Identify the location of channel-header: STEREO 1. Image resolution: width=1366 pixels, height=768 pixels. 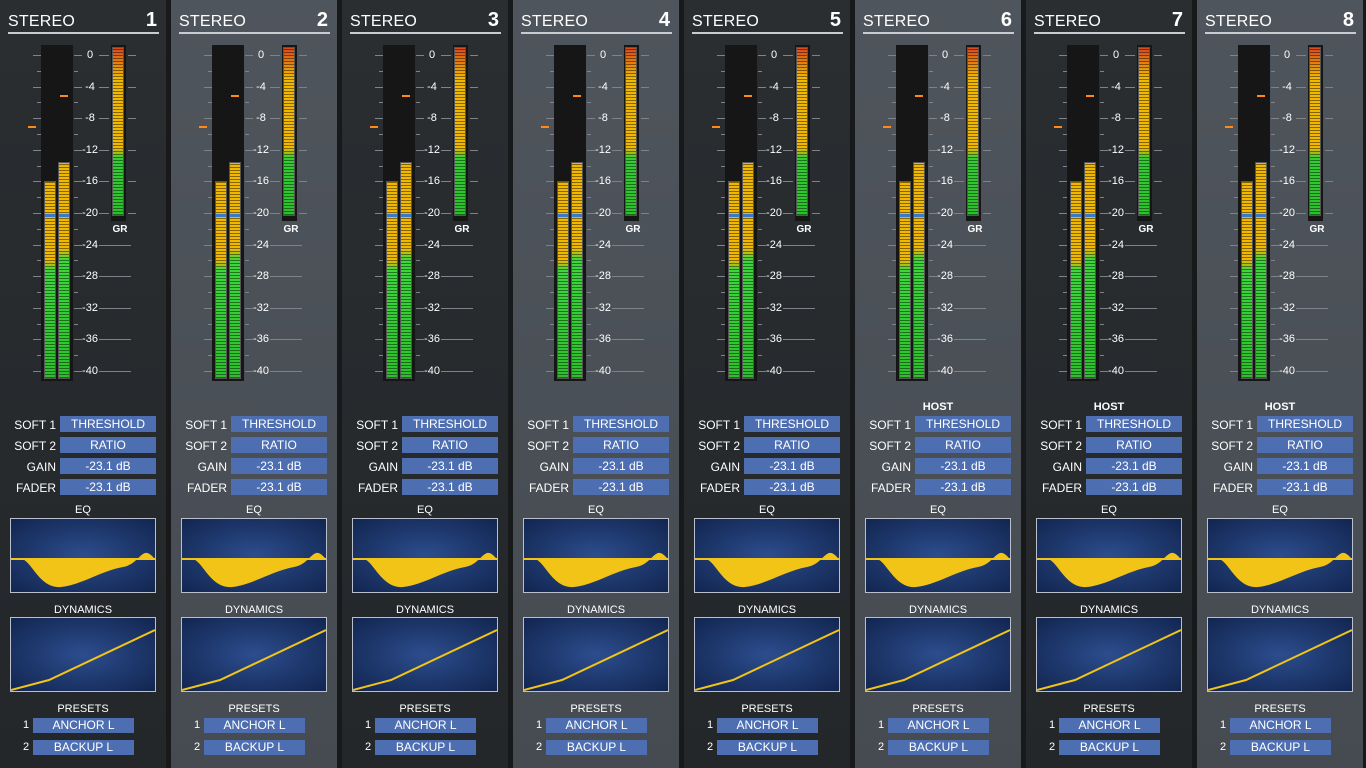
(83, 21).